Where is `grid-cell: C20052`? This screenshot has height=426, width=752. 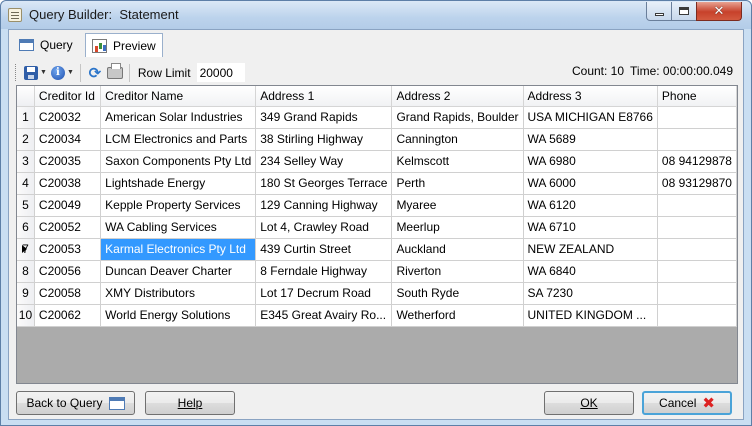
grid-cell: C20052 is located at coordinates (68, 227).